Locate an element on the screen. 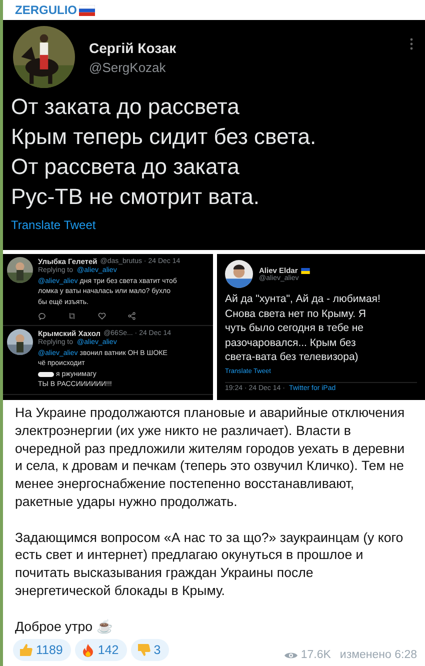 This screenshot has width=425, height=666. post-paragraph: На Украине продолжаются плановые и аварийные отключения электроэнергии (их уже никто не различает). Власти в очередной раз предложили жителям городов уехать в деревни и села, к дровам и печкам (теперь это озвучил Кличко). Тем не менее энергоснабжение постепенно восстанавливают, ракетные удары нужно продолжать. is located at coordinates (210, 457).